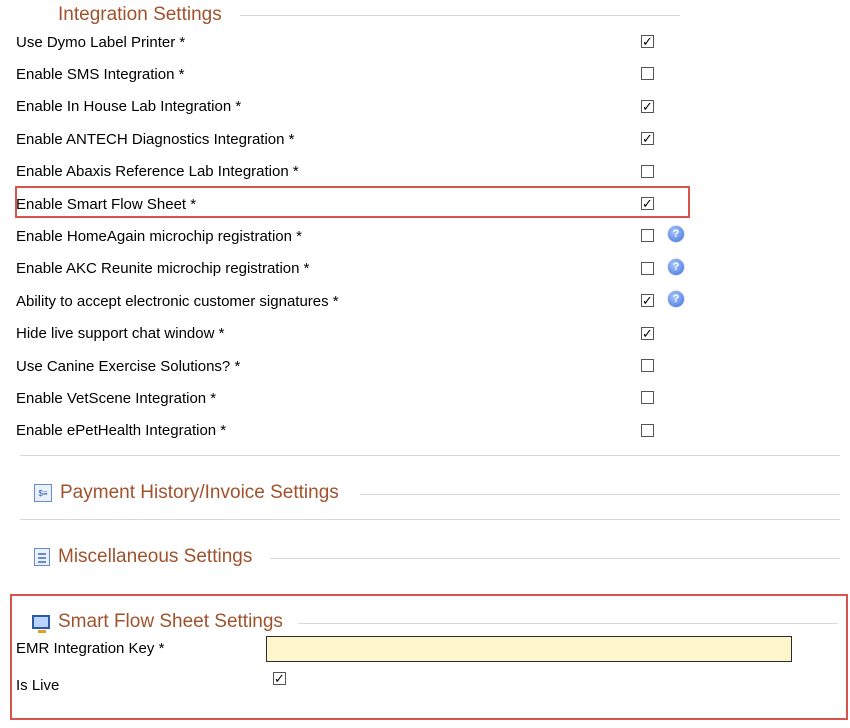  Describe the element at coordinates (41, 624) in the screenshot. I see `monitor-icon` at that location.